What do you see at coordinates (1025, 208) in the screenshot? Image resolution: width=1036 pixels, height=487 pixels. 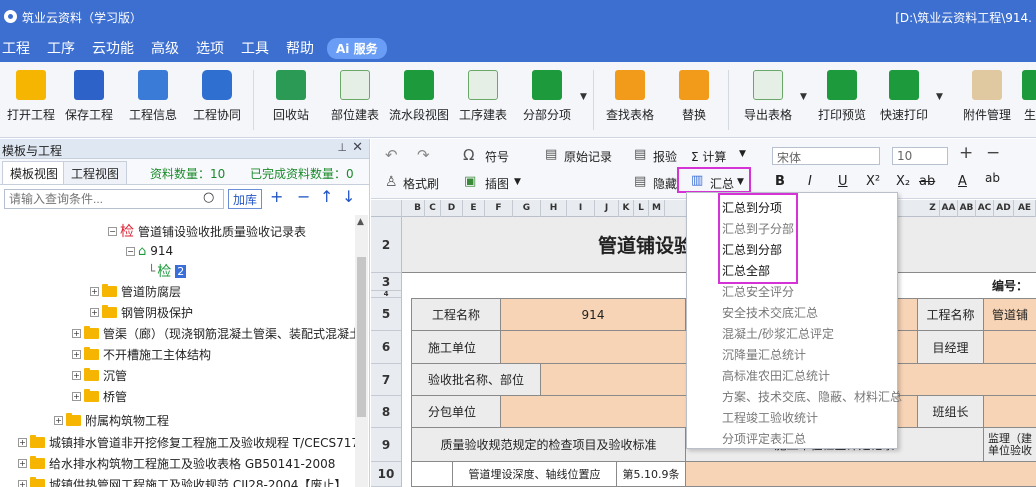 I see `col-header: AE` at bounding box center [1025, 208].